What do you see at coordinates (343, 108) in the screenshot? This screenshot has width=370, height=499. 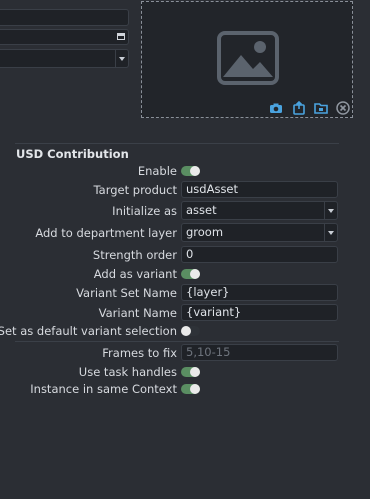 I see `clear-icon` at bounding box center [343, 108].